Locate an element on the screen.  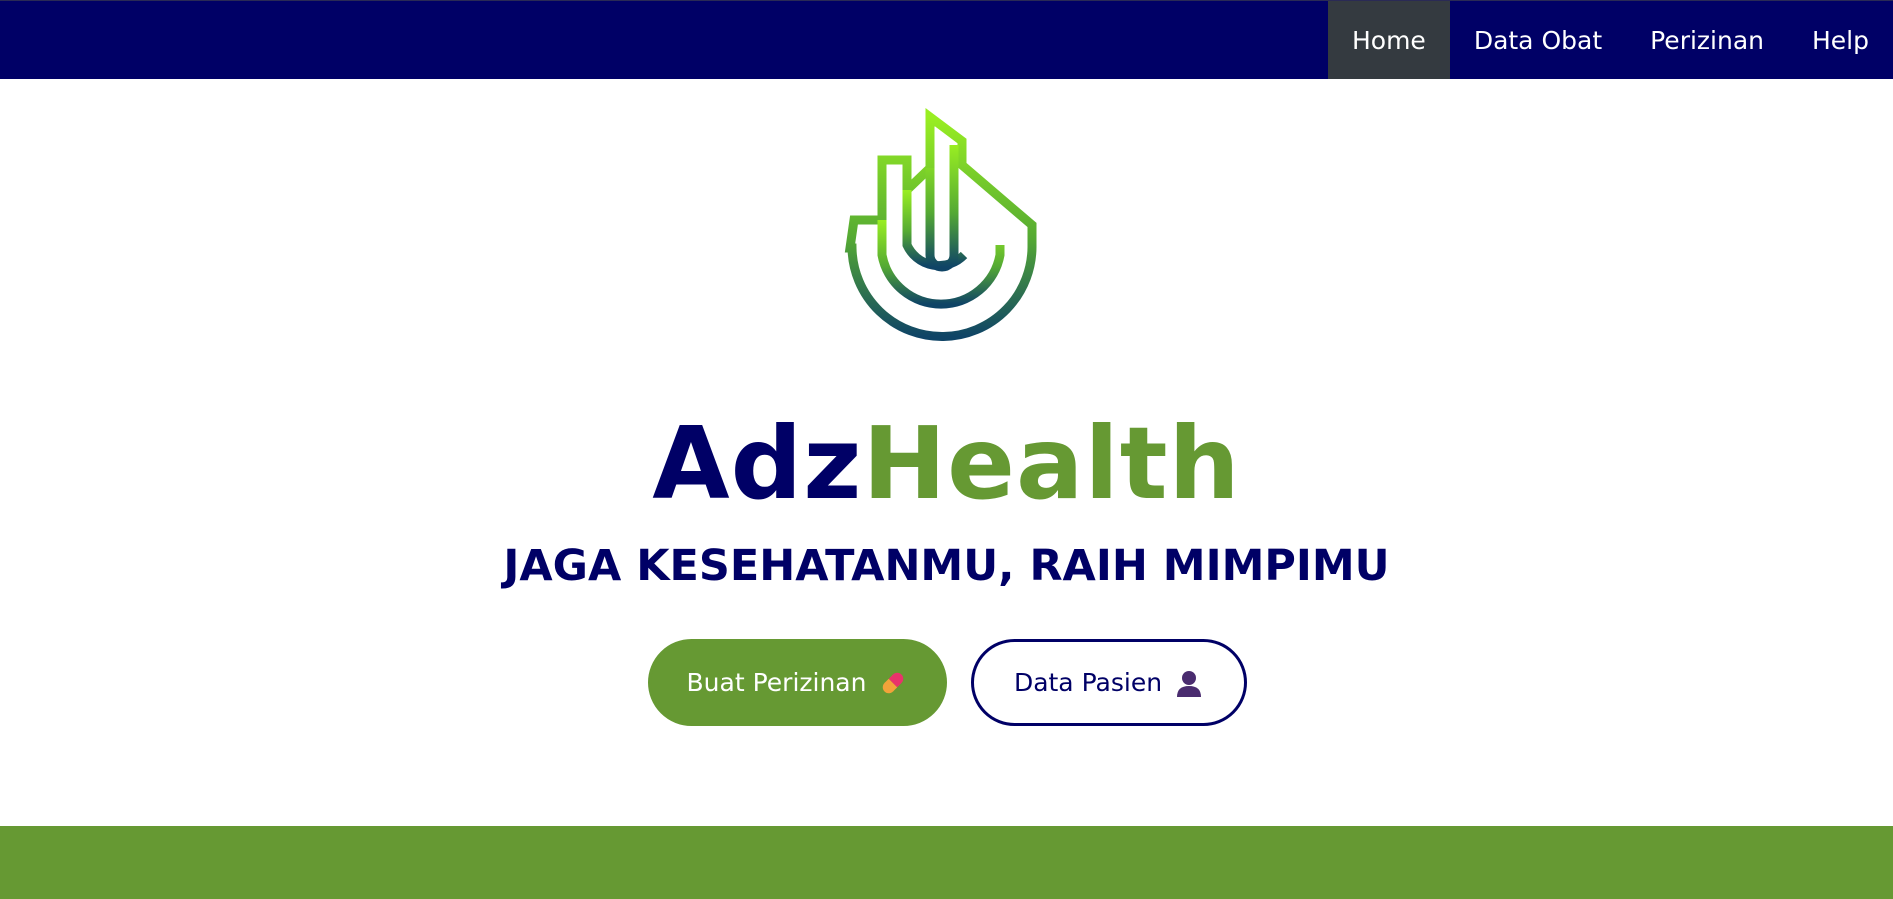
top-navbar: Home Data Obat Perizinan Help is located at coordinates (946, 40).